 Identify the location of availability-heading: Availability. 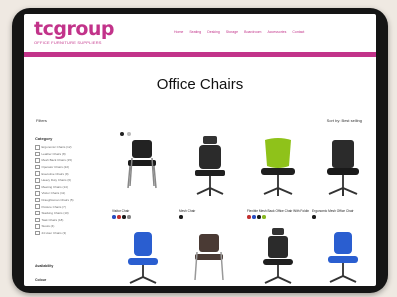
(44, 266).